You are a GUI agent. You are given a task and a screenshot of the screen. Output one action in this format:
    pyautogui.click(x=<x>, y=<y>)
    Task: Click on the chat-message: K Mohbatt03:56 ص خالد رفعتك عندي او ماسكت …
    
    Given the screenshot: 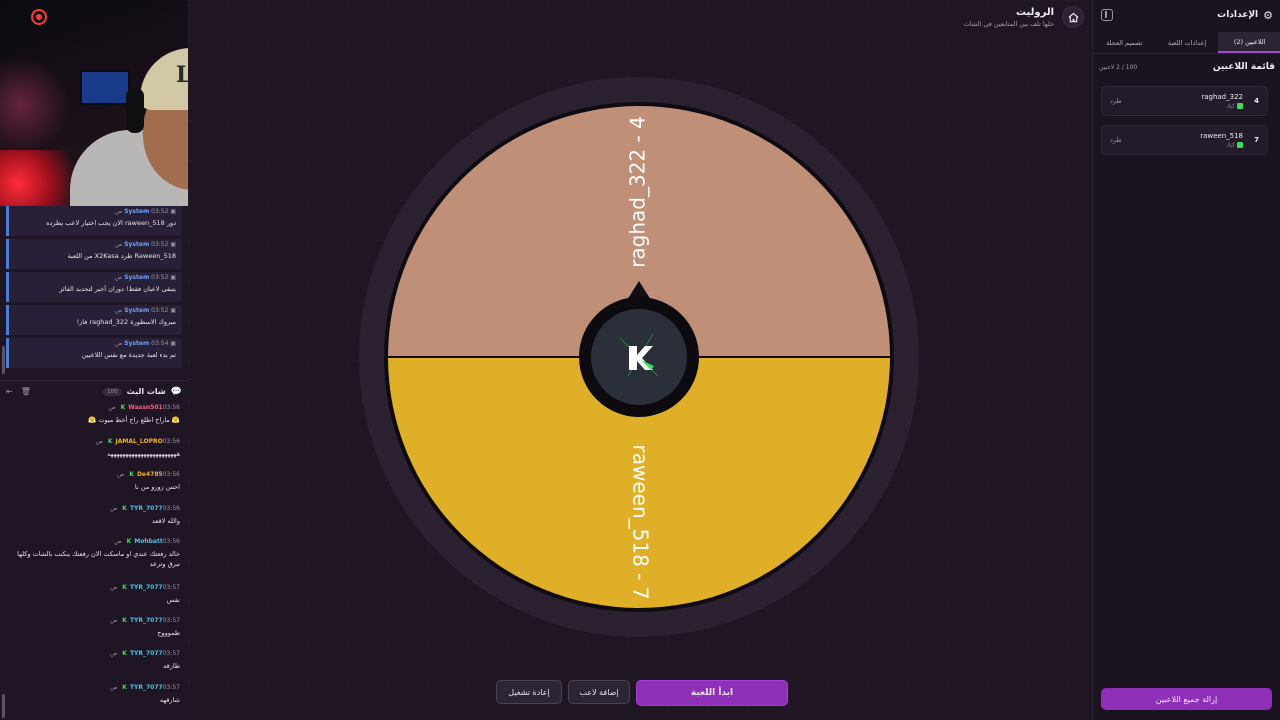 What is the action you would take?
    pyautogui.click(x=94, y=553)
    